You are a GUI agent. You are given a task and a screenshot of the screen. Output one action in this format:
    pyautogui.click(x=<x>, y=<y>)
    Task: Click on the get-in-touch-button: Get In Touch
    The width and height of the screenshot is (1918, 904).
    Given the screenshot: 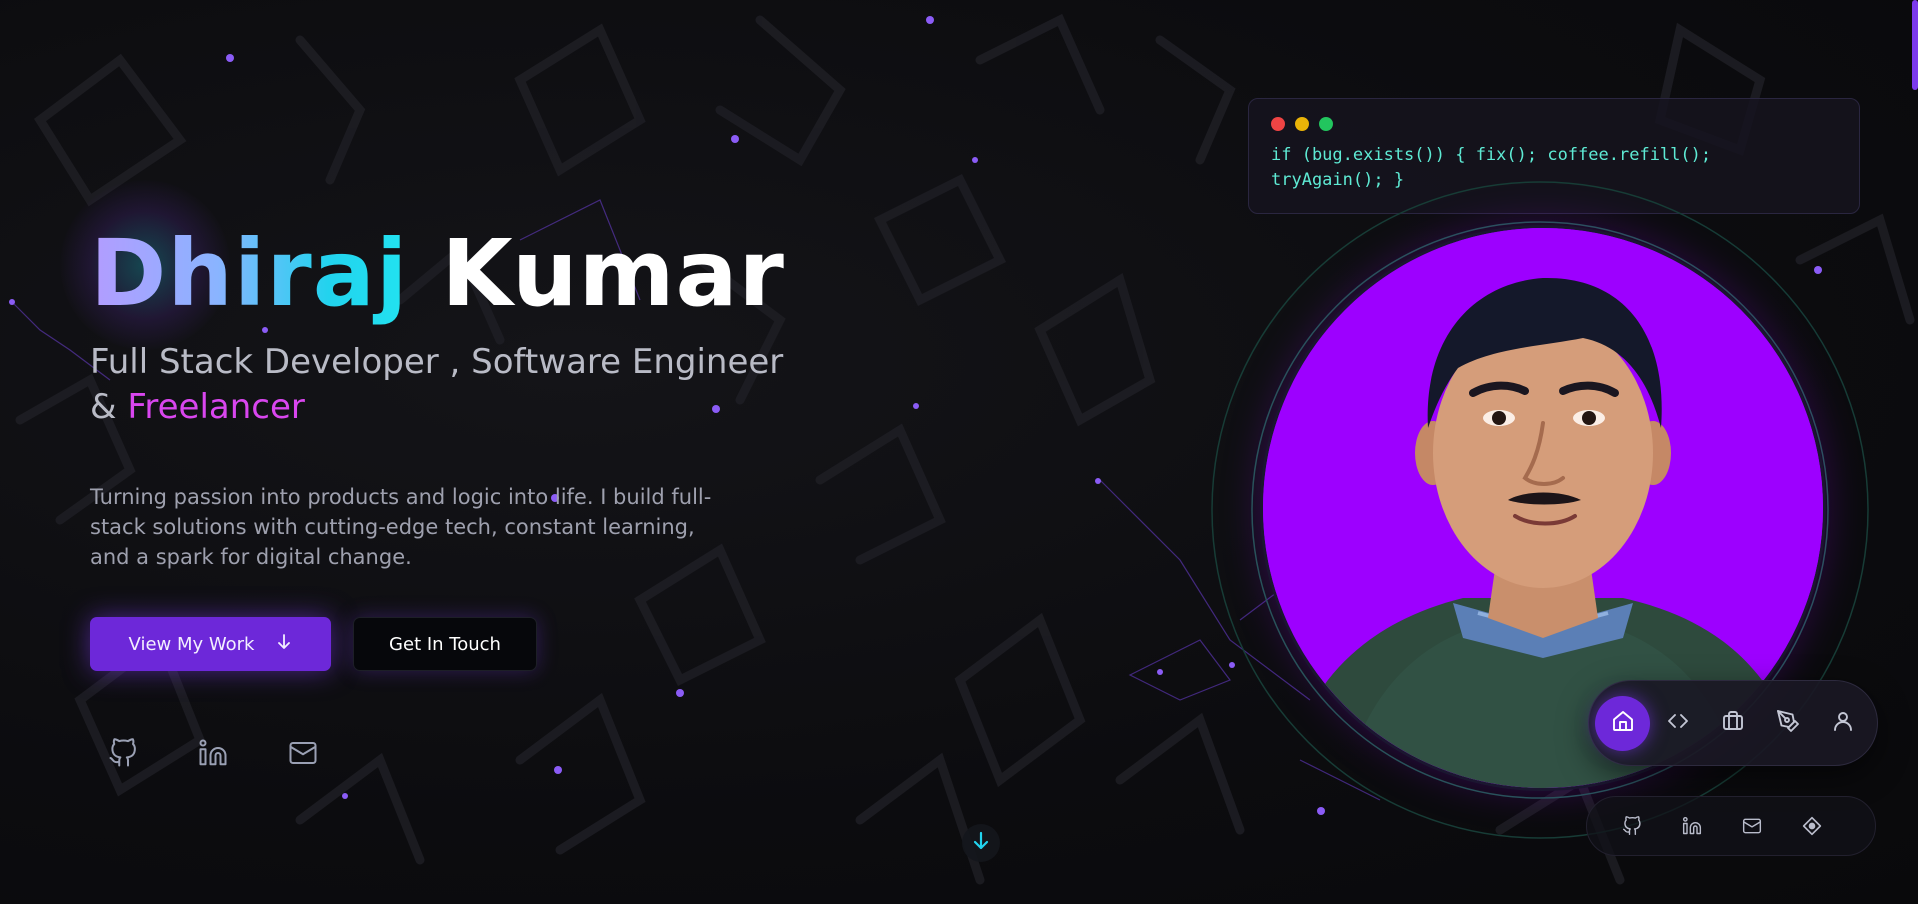 What is the action you would take?
    pyautogui.click(x=445, y=644)
    